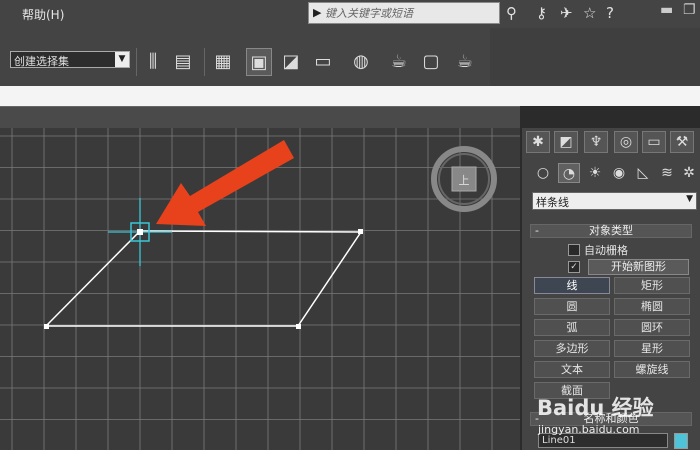 The image size is (700, 450). I want to click on selection-set-dropdown: 创建选择集 ▼, so click(70, 59).